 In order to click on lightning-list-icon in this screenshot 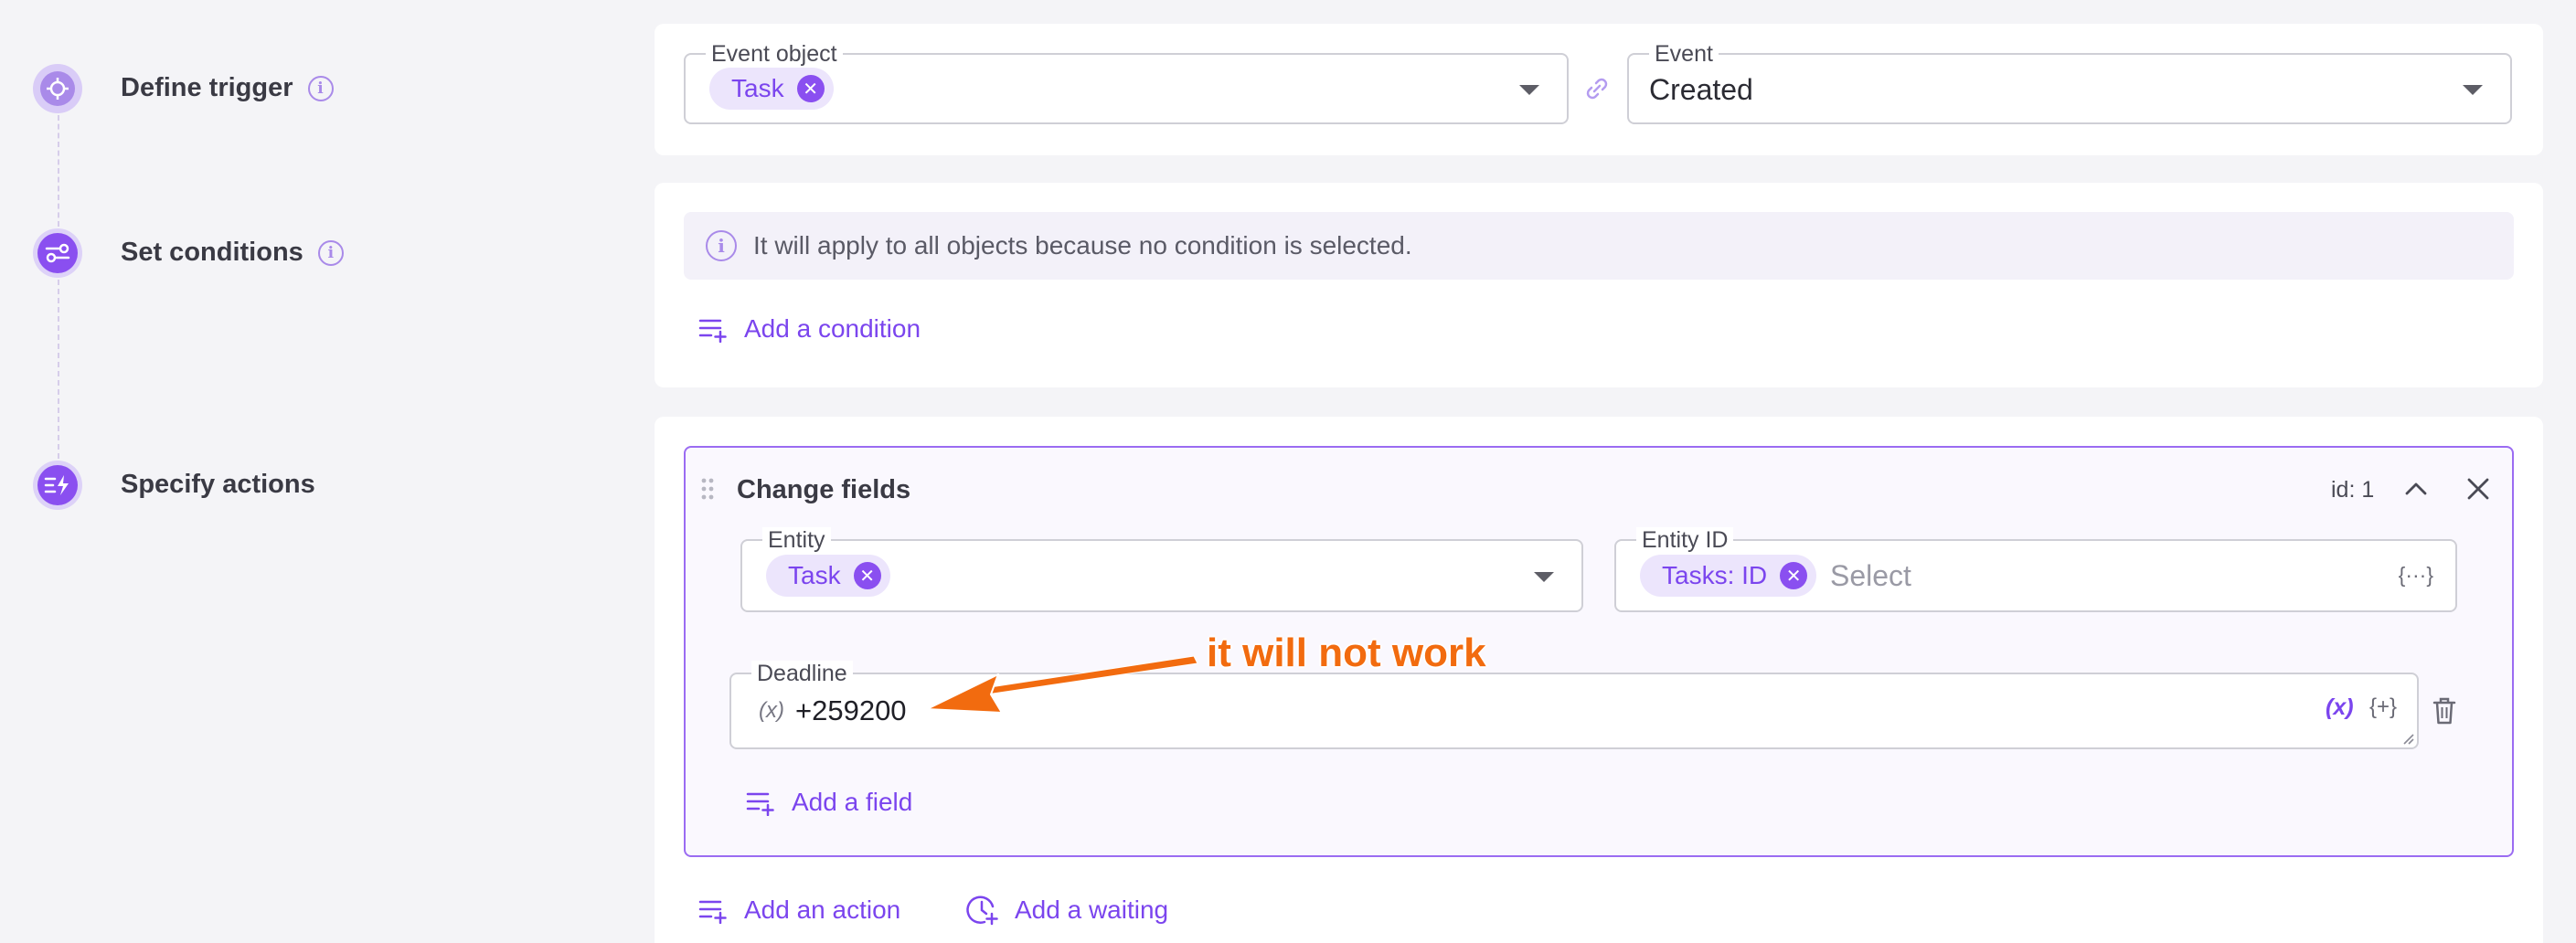, I will do `click(56, 485)`.